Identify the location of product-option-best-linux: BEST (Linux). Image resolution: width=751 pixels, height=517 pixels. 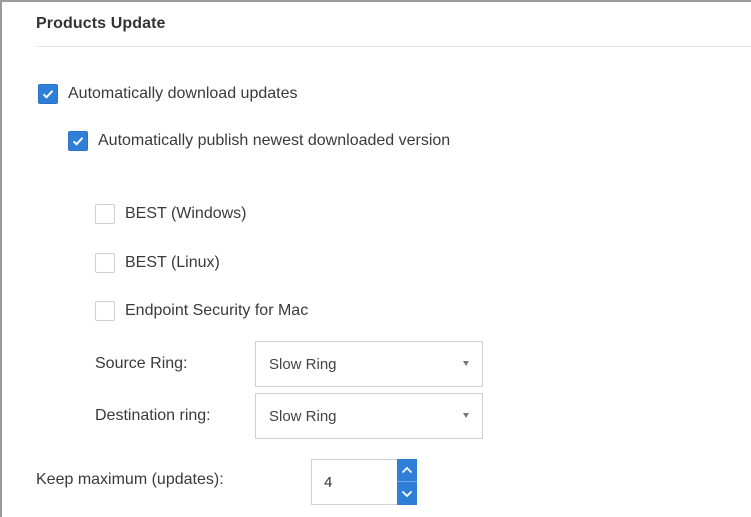
(157, 263).